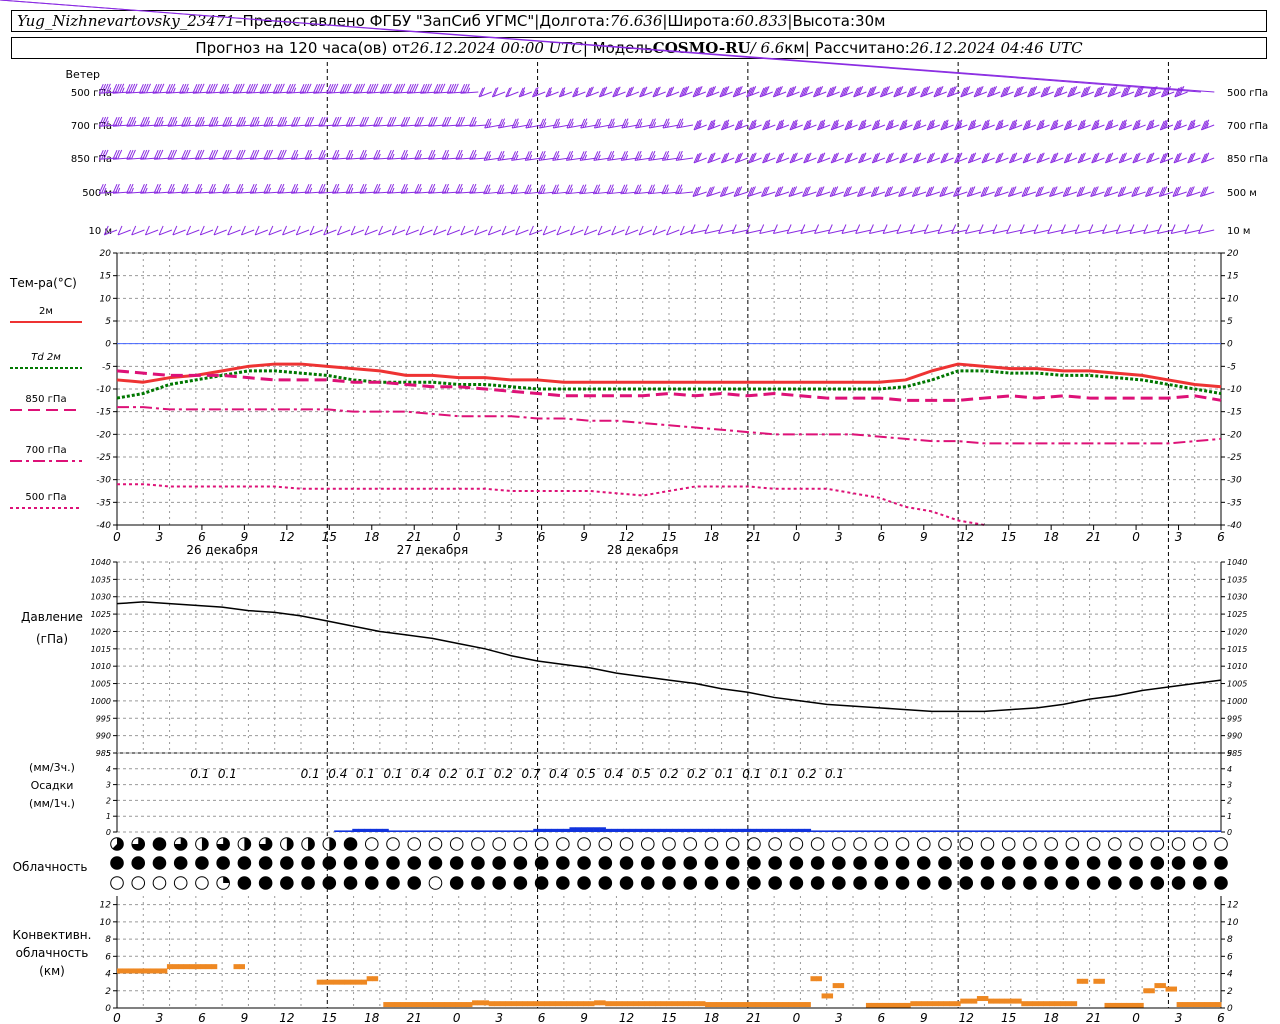  I want to click on conv-axis-tick-label-right: 0, so click(1230, 1009).